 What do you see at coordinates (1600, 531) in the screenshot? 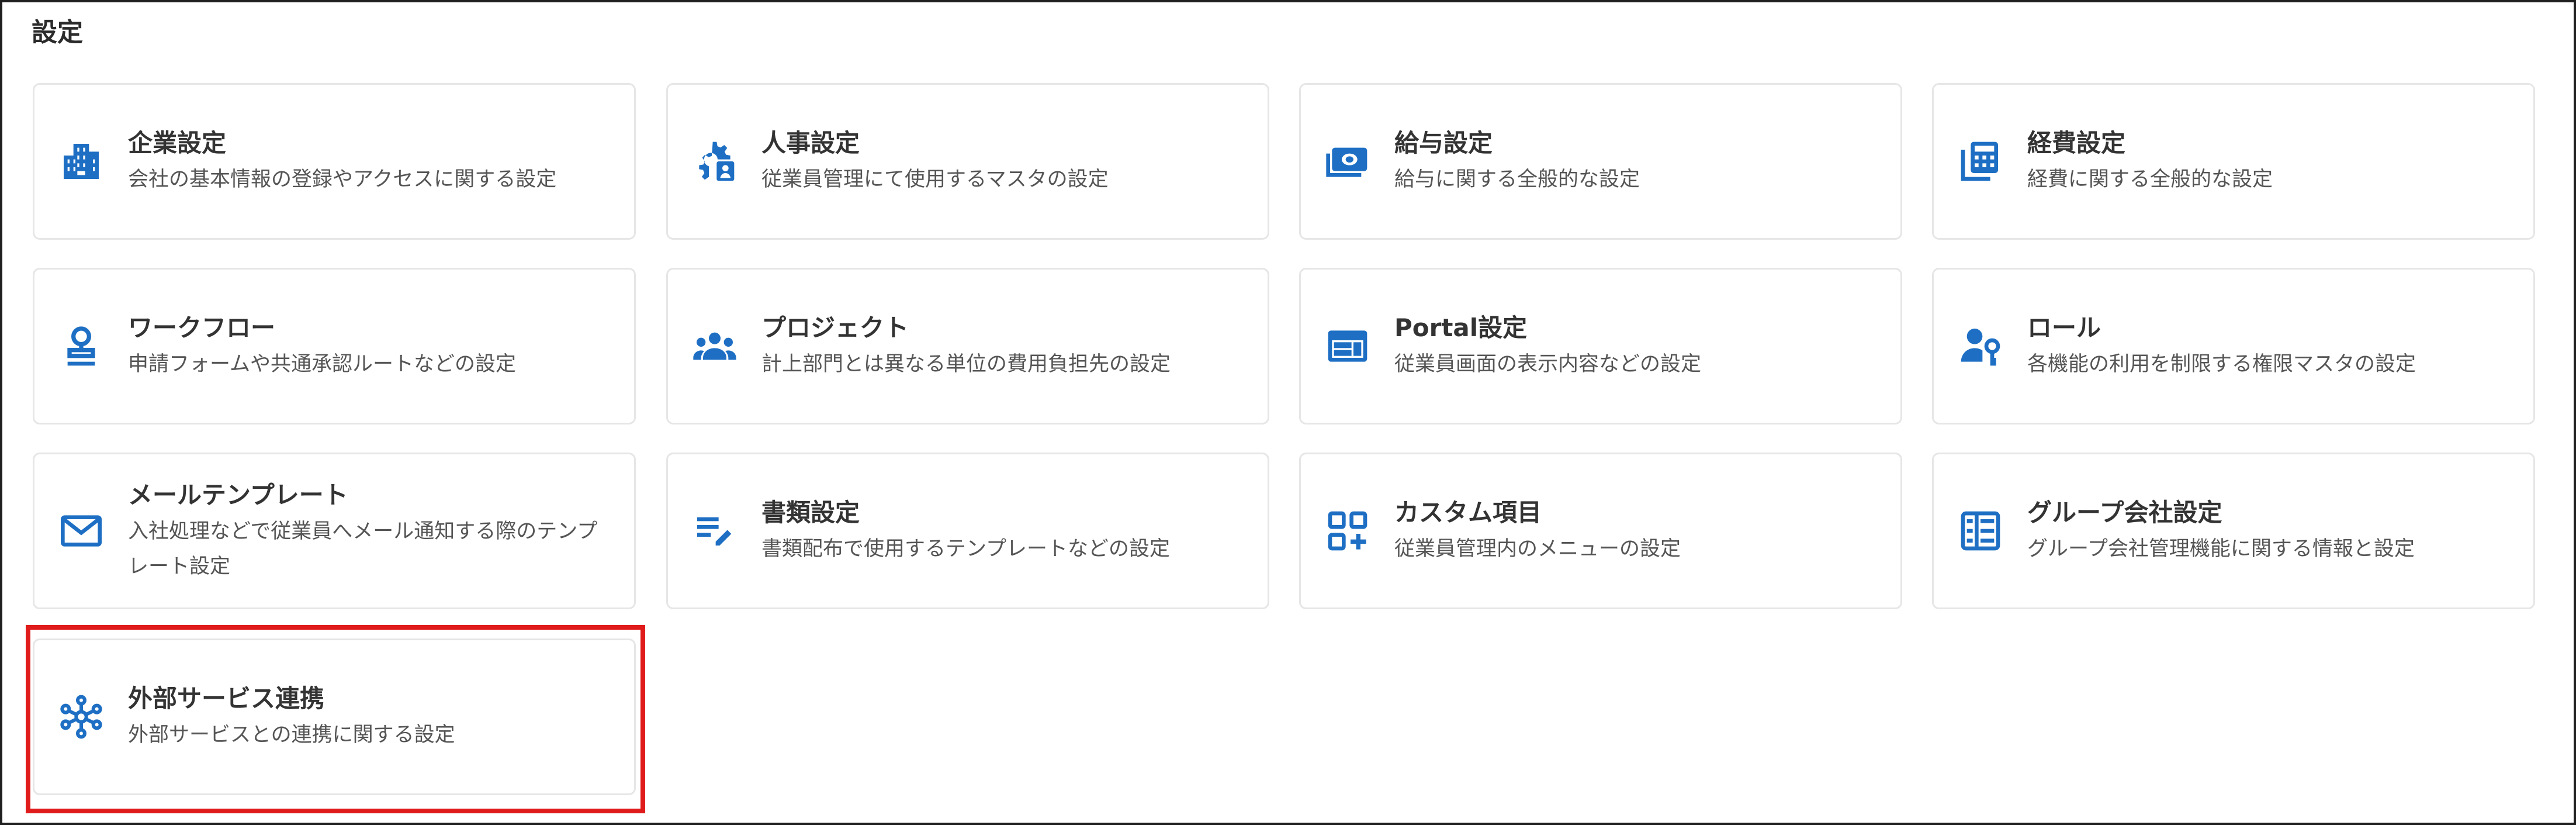
I see `card-custom-fields: カスタム項目 従業員管理内のメニューの設定` at bounding box center [1600, 531].